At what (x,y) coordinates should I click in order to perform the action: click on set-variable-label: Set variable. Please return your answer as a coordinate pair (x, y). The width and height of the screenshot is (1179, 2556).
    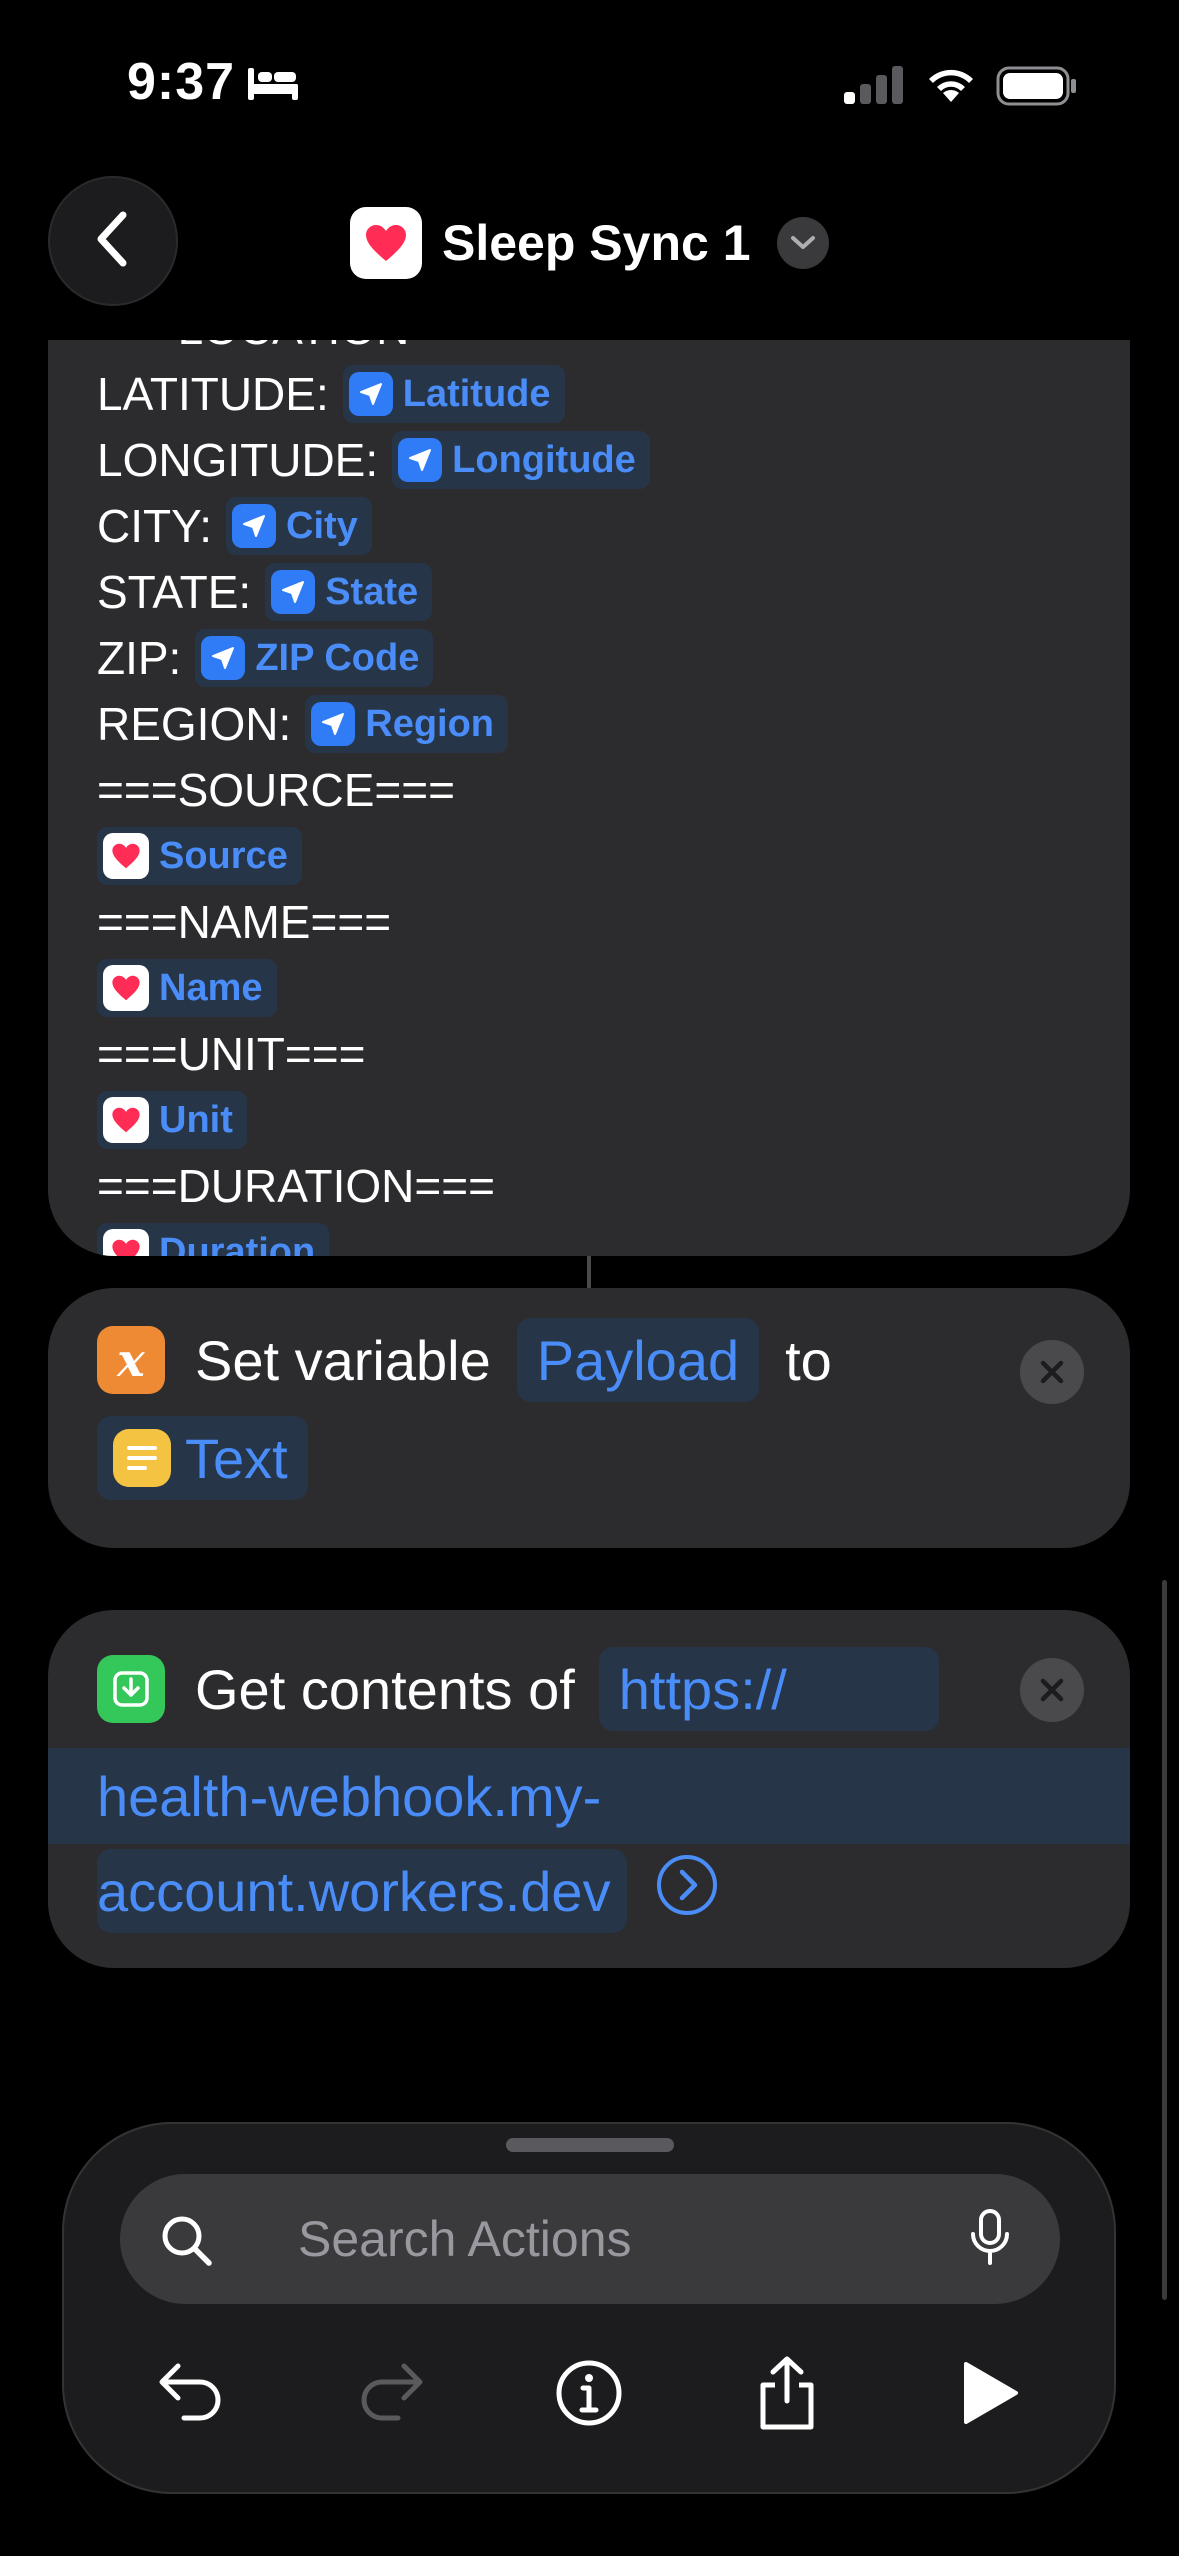
    Looking at the image, I should click on (343, 1360).